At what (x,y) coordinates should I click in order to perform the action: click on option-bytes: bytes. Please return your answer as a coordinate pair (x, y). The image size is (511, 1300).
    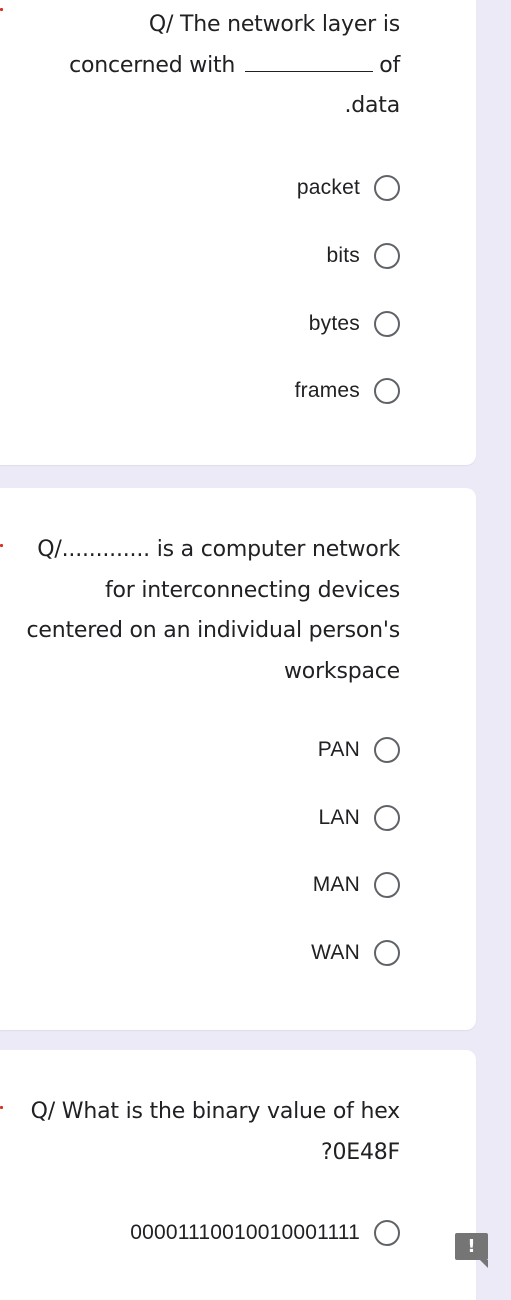
    Looking at the image, I should click on (354, 324).